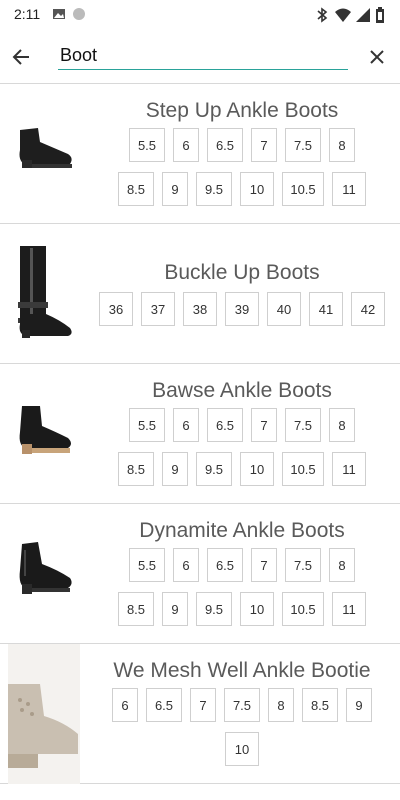  I want to click on search-underline, so click(203, 69).